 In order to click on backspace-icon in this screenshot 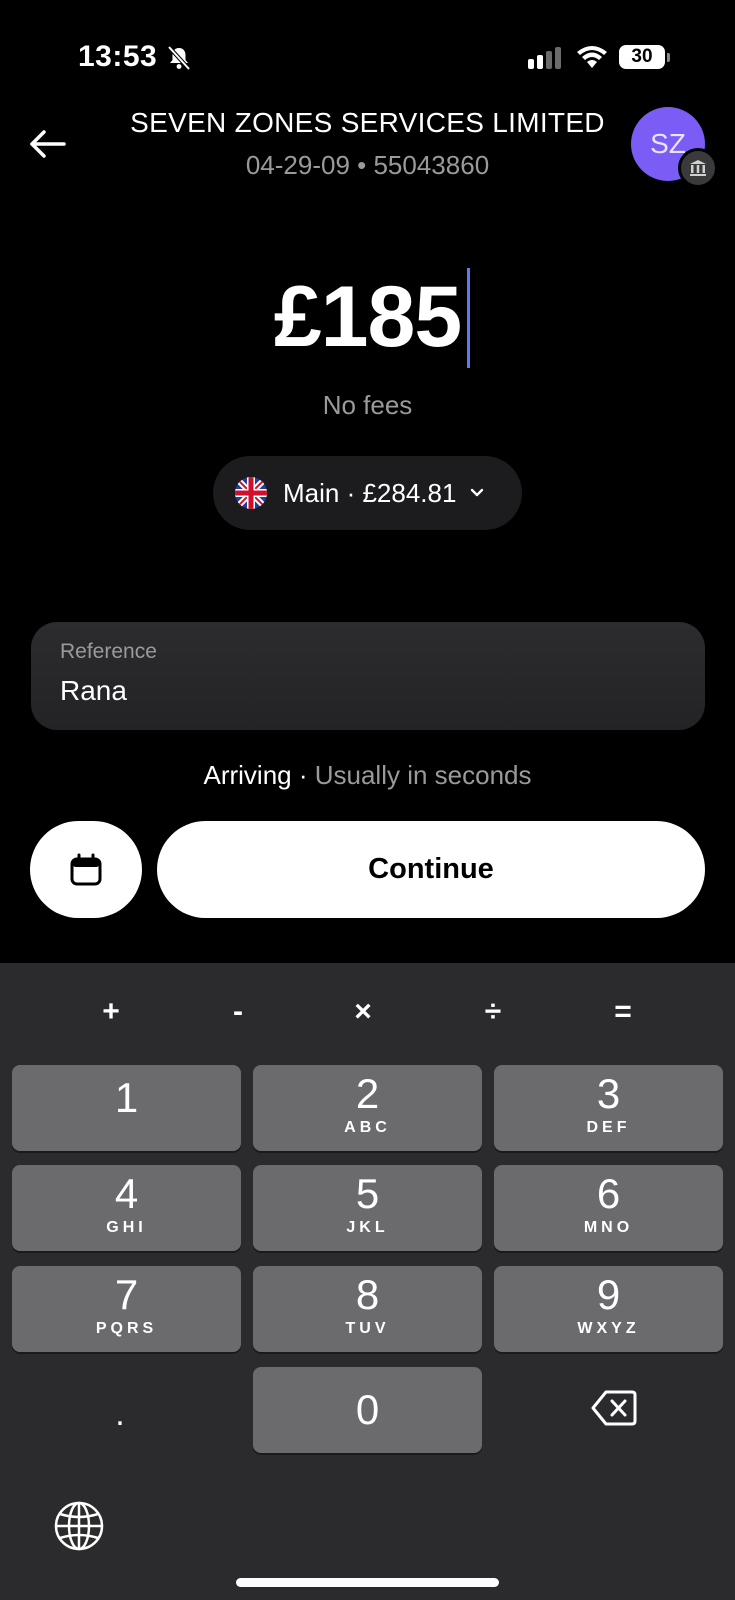, I will do `click(614, 1408)`.